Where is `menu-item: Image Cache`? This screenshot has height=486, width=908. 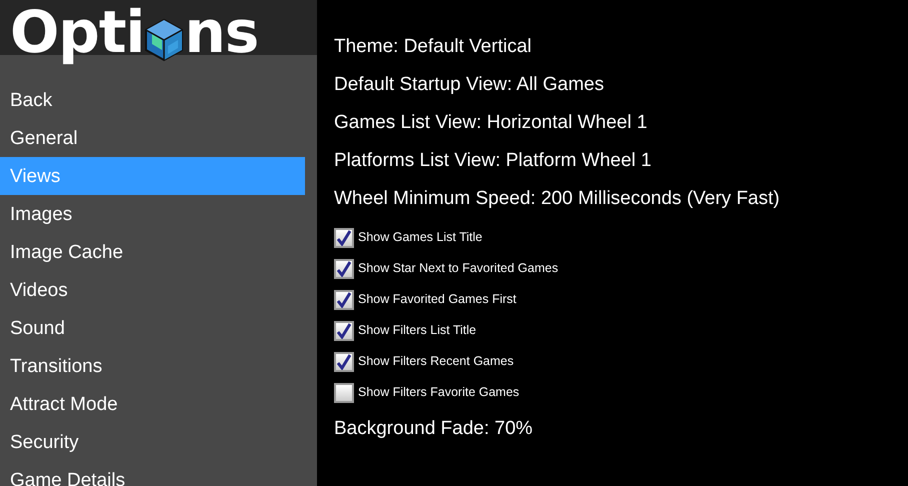 menu-item: Image Cache is located at coordinates (152, 252).